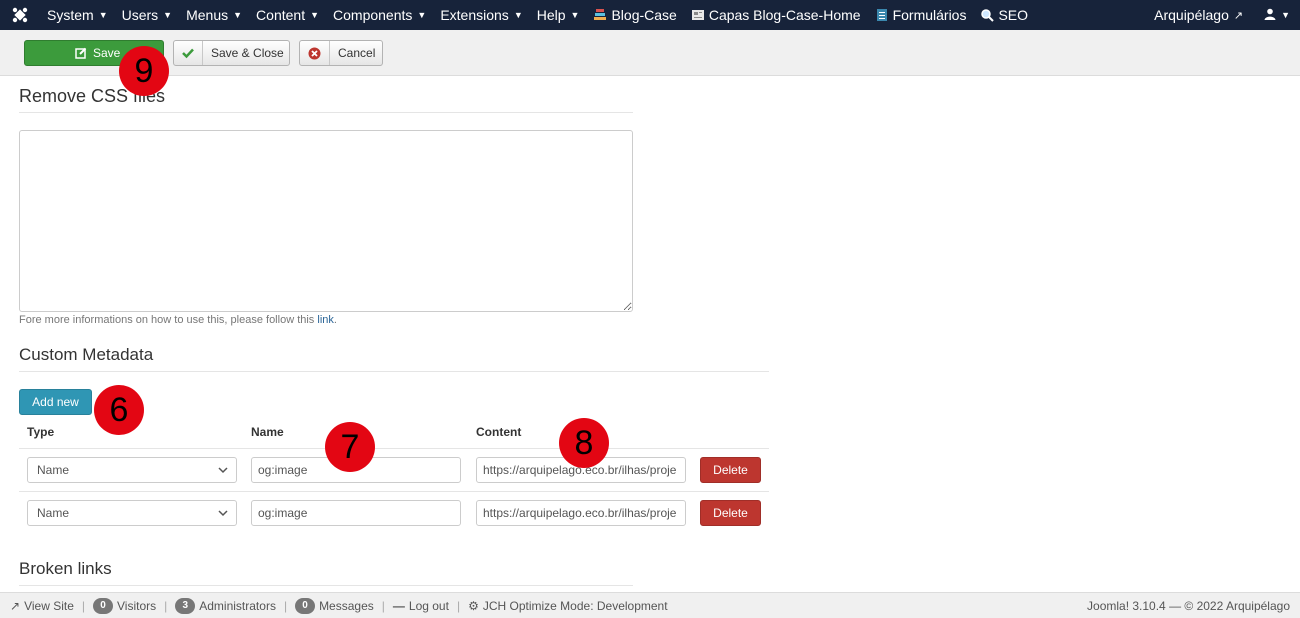 This screenshot has height=618, width=1300. Describe the element at coordinates (421, 606) in the screenshot. I see `logout-link: — Log out` at that location.